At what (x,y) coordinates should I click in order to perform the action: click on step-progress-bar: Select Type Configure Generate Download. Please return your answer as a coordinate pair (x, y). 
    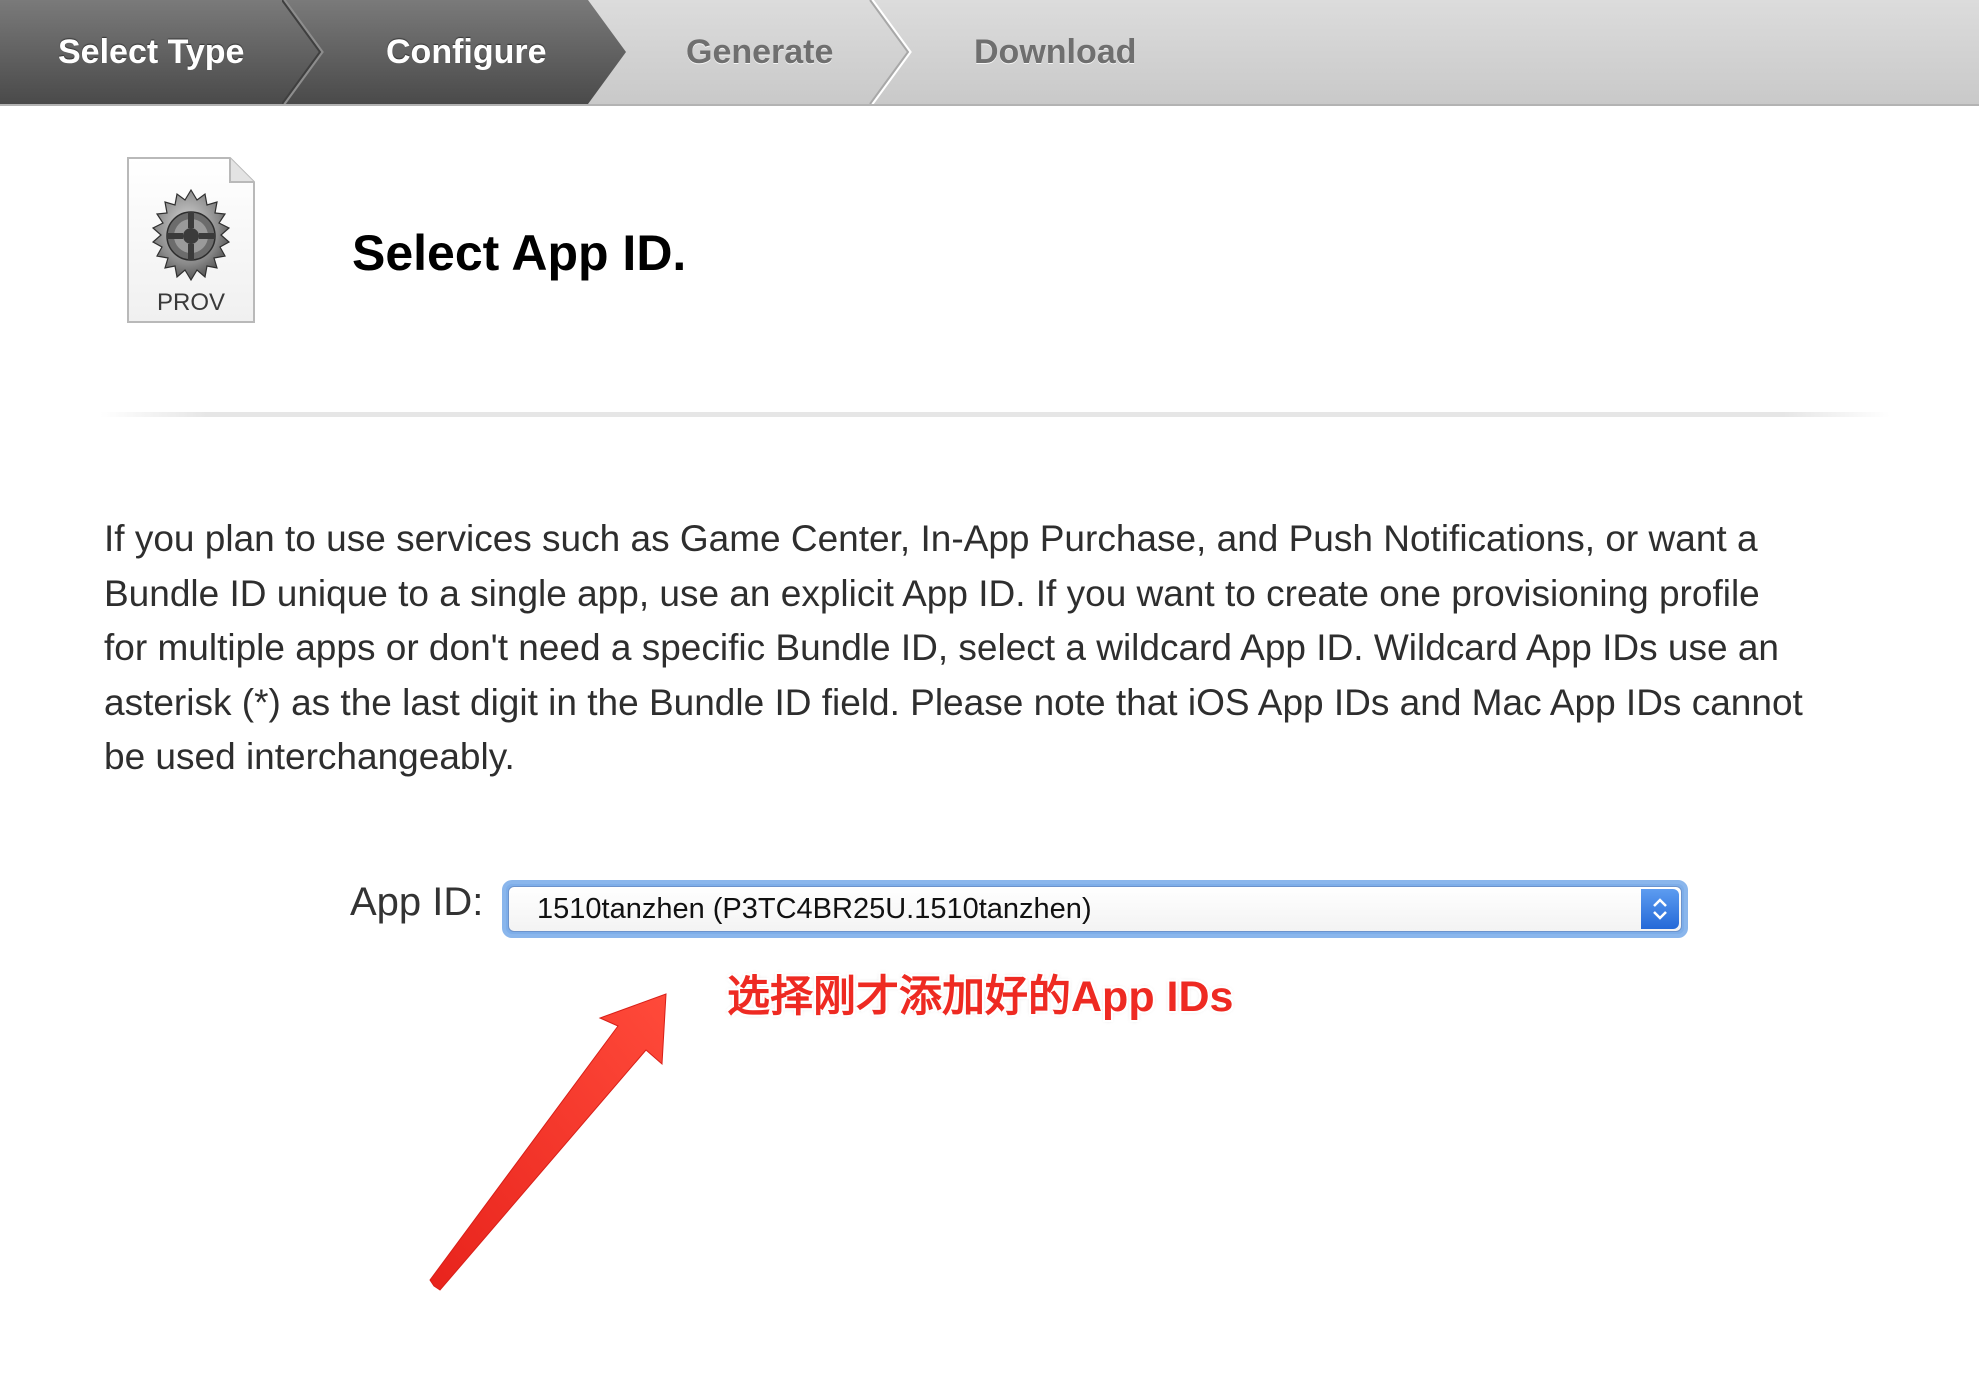
    Looking at the image, I should click on (989, 53).